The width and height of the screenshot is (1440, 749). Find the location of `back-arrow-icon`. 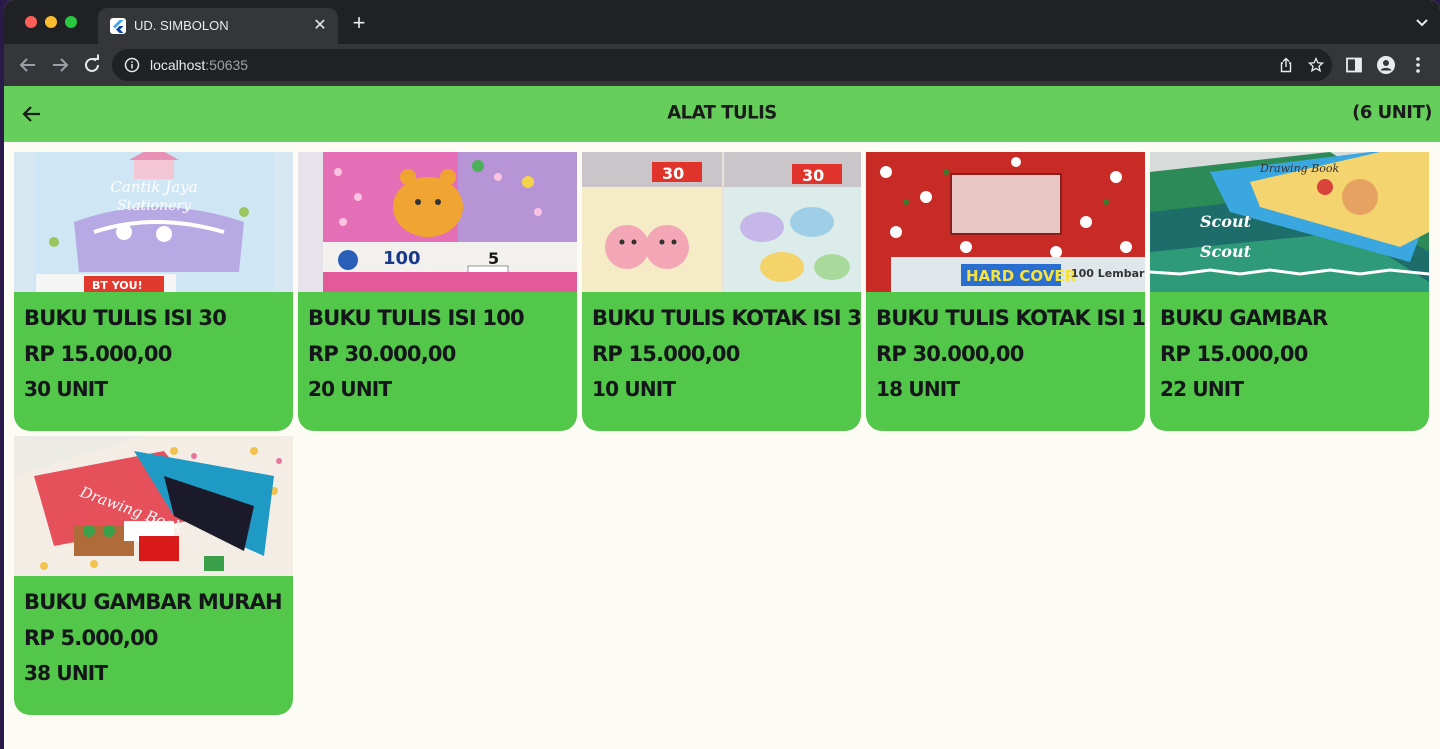

back-arrow-icon is located at coordinates (28, 65).